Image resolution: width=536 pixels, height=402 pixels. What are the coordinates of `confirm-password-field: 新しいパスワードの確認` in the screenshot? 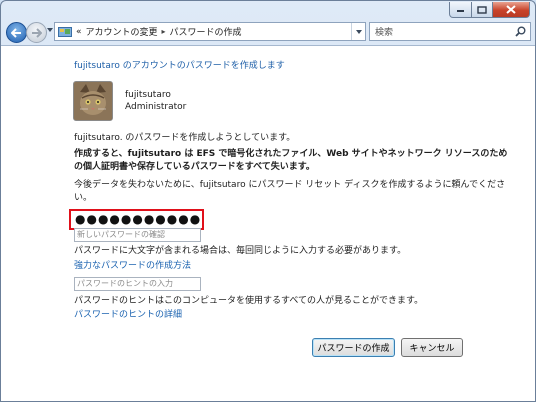 It's located at (137, 235).